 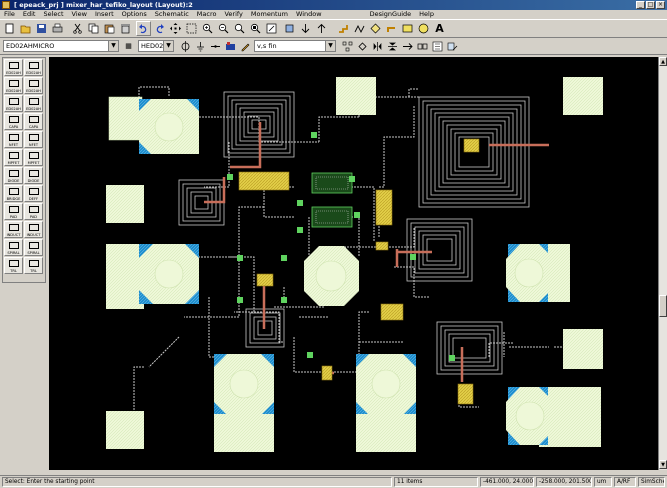 What do you see at coordinates (25, 28) in the screenshot?
I see `open-folder-icon` at bounding box center [25, 28].